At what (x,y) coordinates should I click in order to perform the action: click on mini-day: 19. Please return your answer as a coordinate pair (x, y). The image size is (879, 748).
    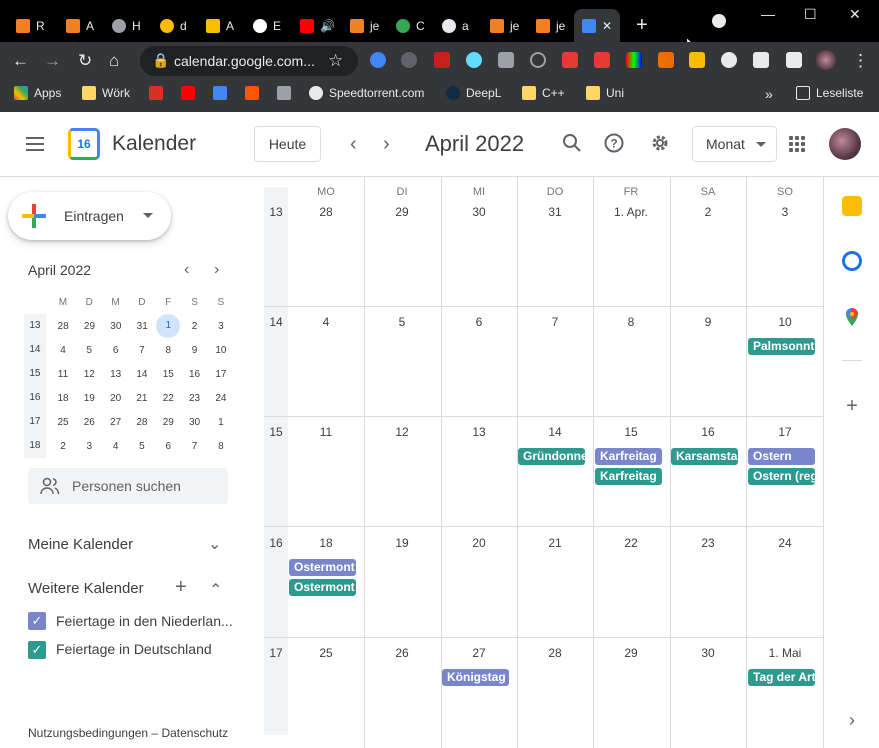
    Looking at the image, I should click on (89, 398).